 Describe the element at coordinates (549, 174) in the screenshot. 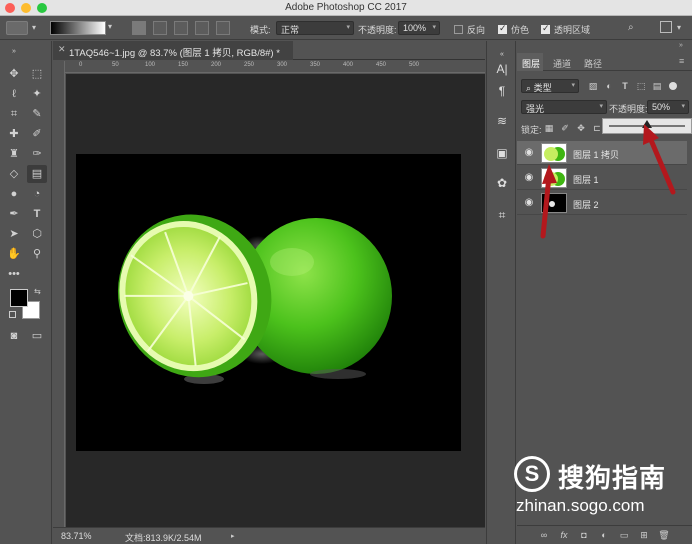

I see `arrowhead-layer` at that location.